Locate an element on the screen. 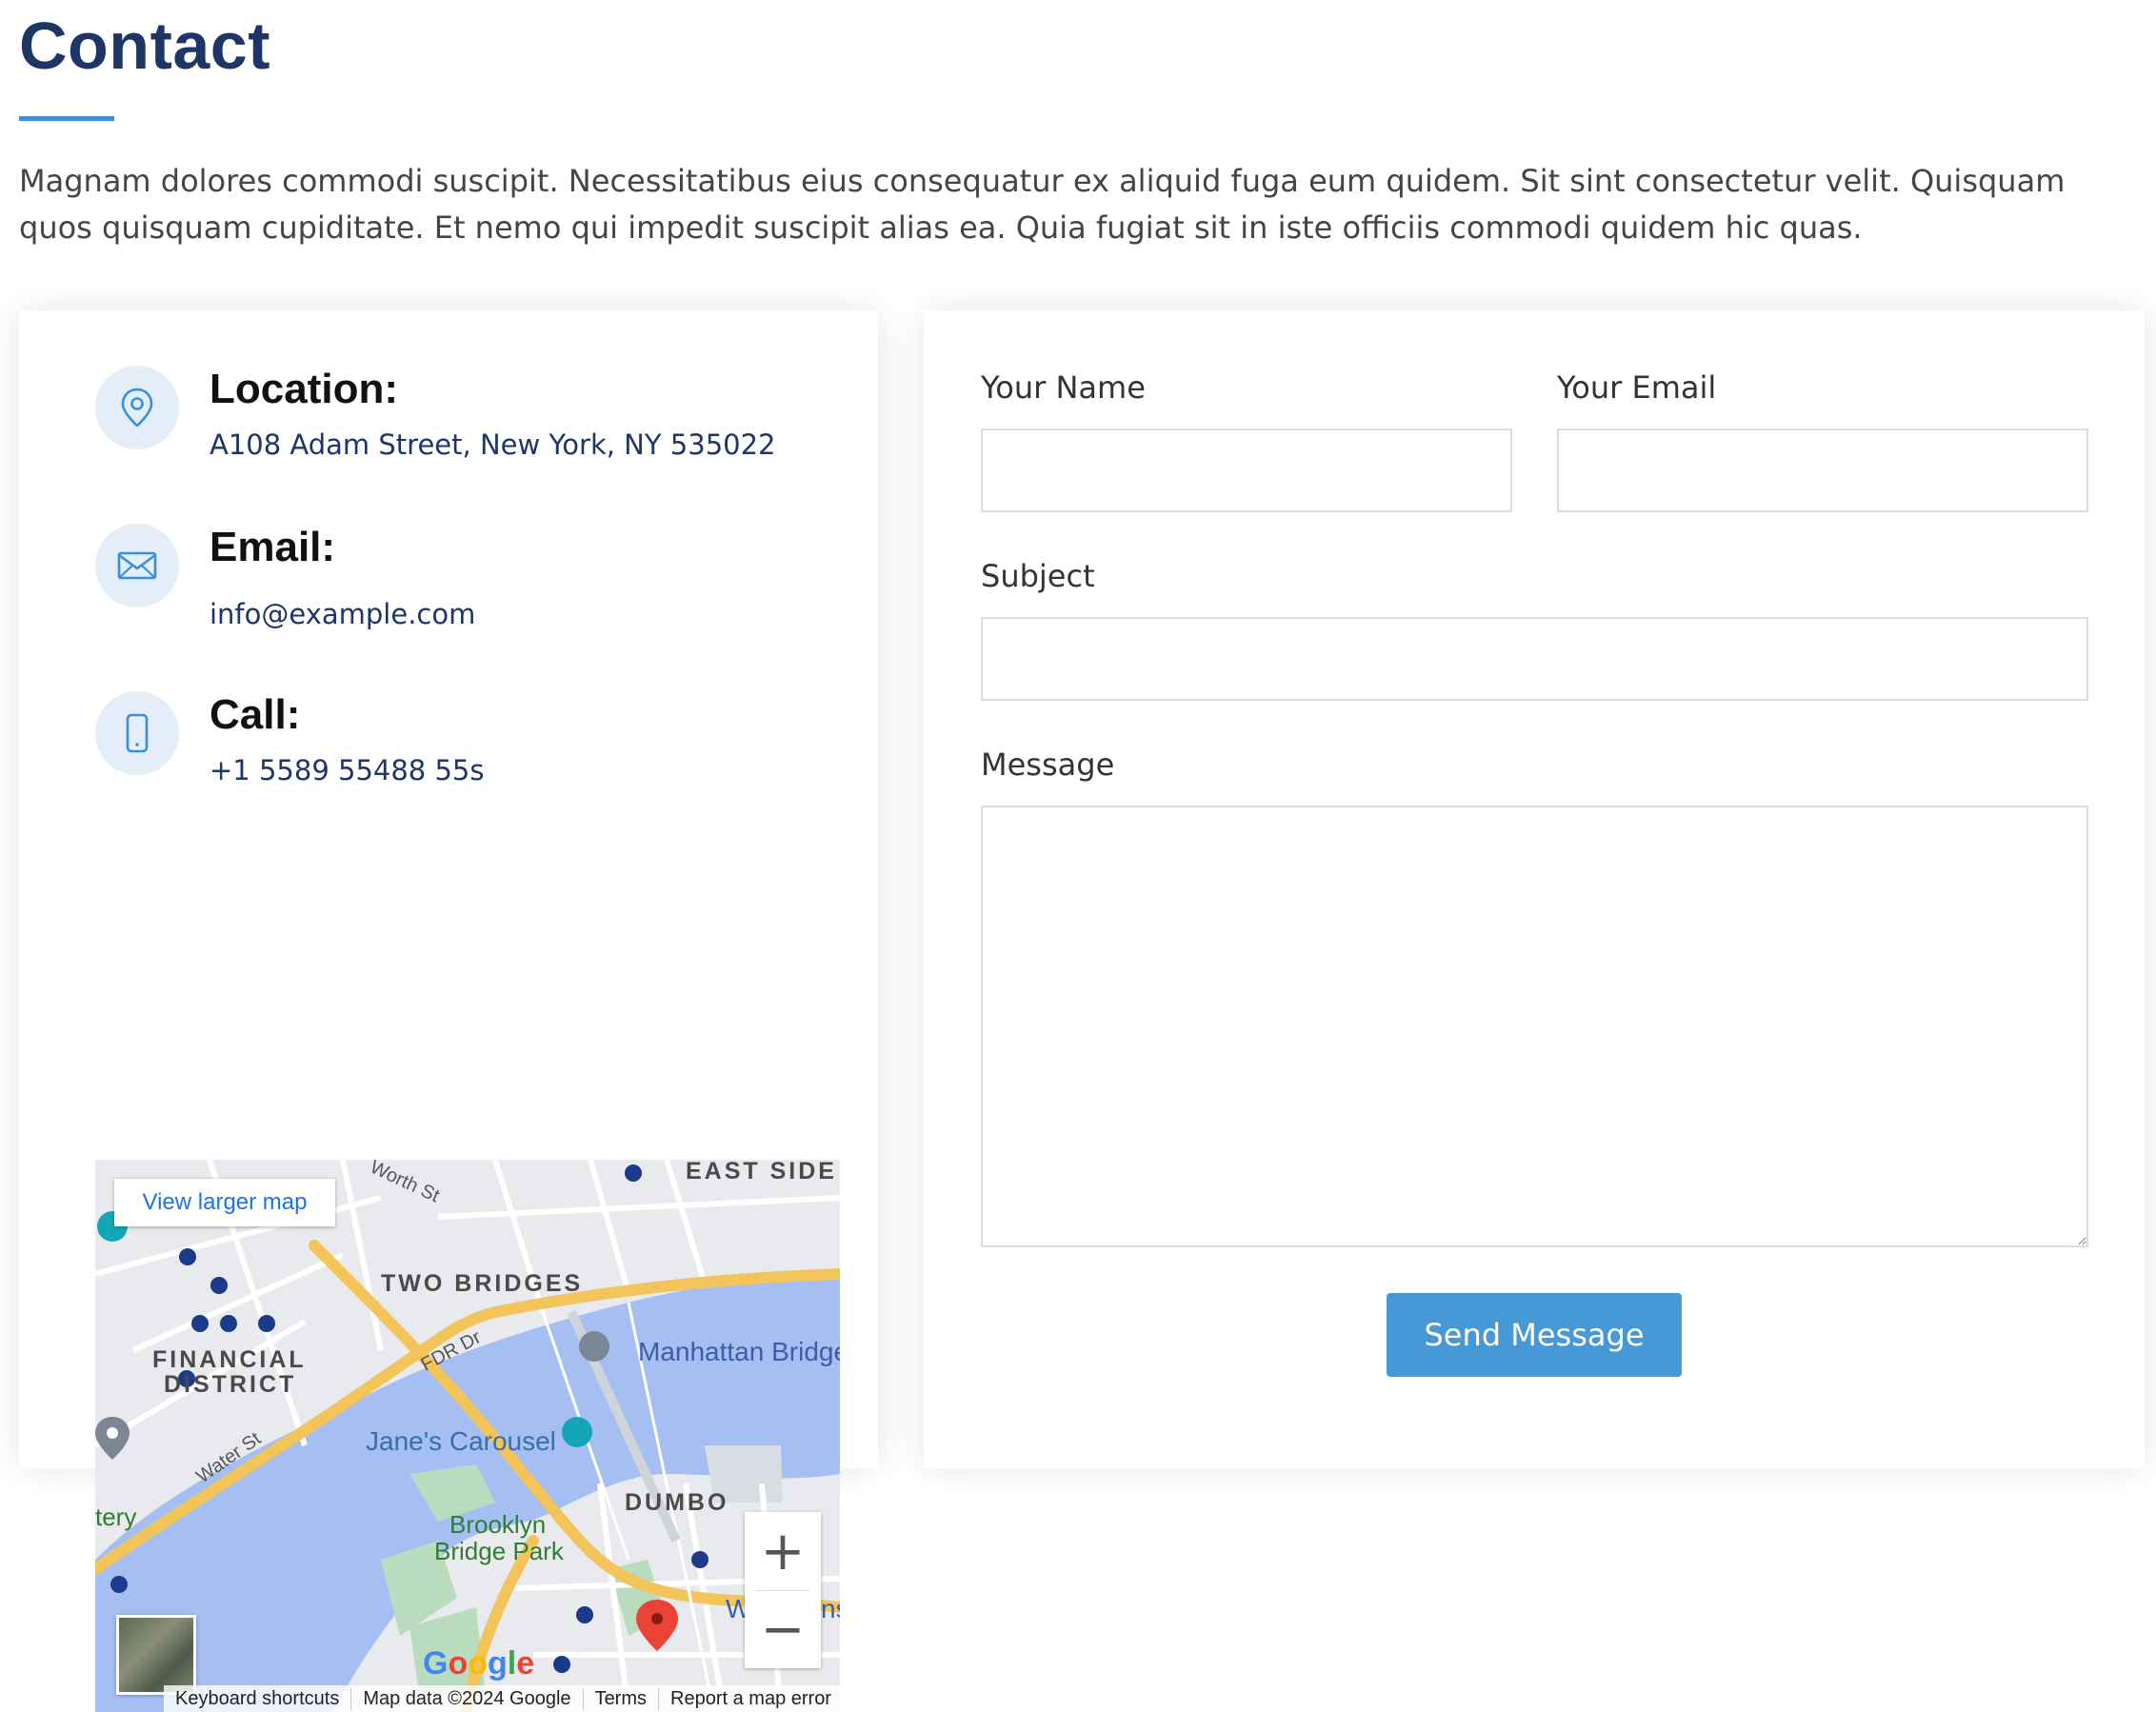 This screenshot has height=1712, width=2156. call-text: +1 5589 55488 55s is located at coordinates (347, 770).